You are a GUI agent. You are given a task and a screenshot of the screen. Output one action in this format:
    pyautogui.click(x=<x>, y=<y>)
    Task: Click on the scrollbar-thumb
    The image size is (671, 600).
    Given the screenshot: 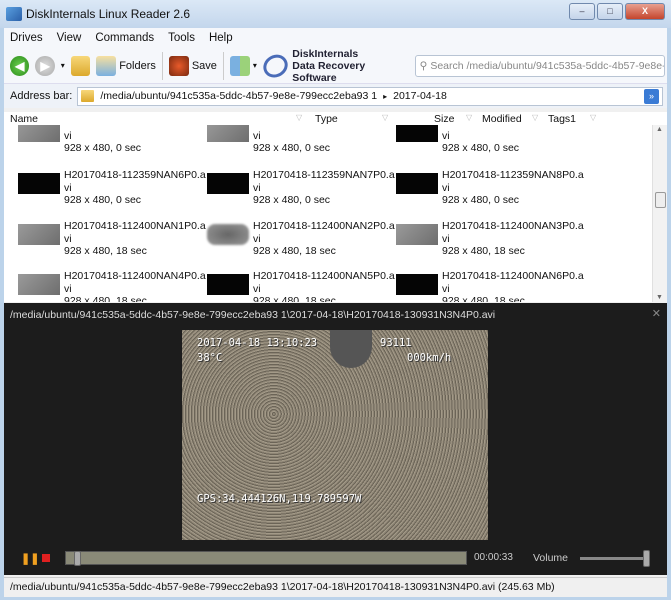 What is the action you would take?
    pyautogui.click(x=660, y=200)
    